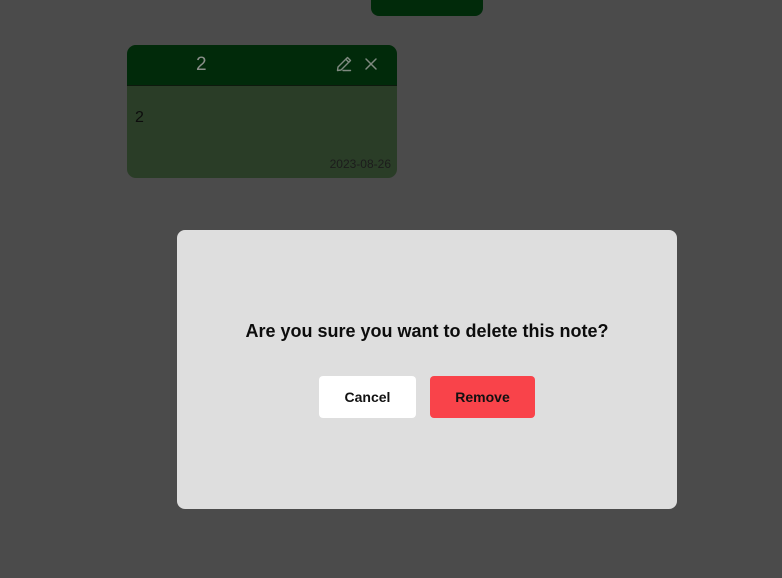 This screenshot has height=578, width=782. What do you see at coordinates (262, 111) in the screenshot?
I see `note-card: 2 2 2023-08-26` at bounding box center [262, 111].